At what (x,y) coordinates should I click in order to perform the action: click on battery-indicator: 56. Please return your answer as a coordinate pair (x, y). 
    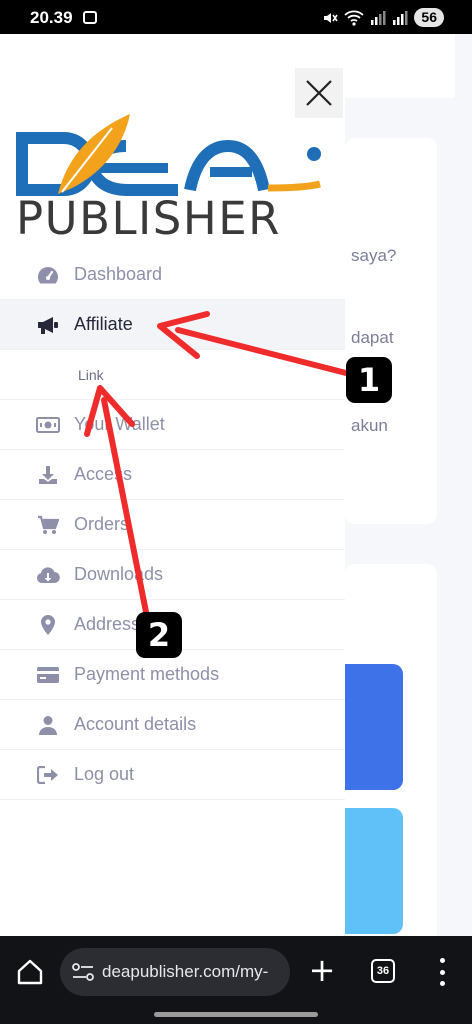
    Looking at the image, I should click on (429, 17).